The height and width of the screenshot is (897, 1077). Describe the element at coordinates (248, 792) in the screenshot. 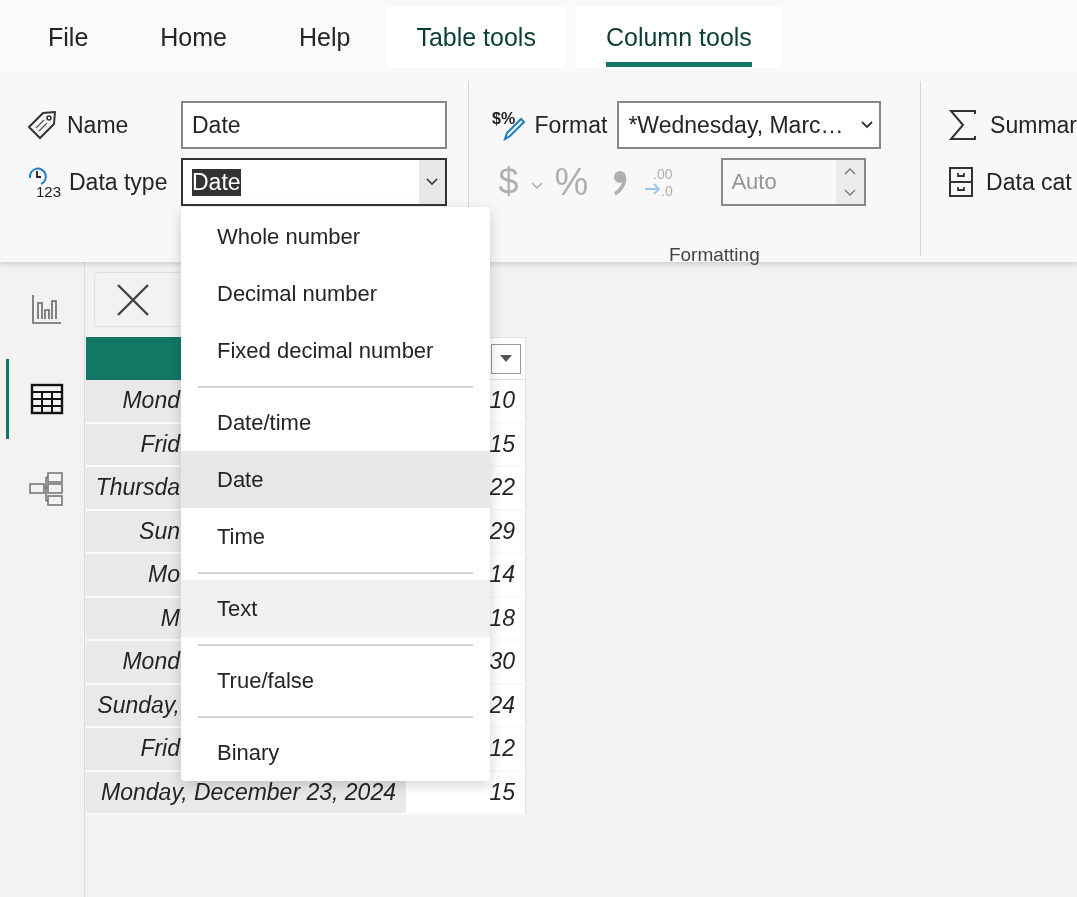

I see `table-cell: Monday, December 23, 2024` at that location.